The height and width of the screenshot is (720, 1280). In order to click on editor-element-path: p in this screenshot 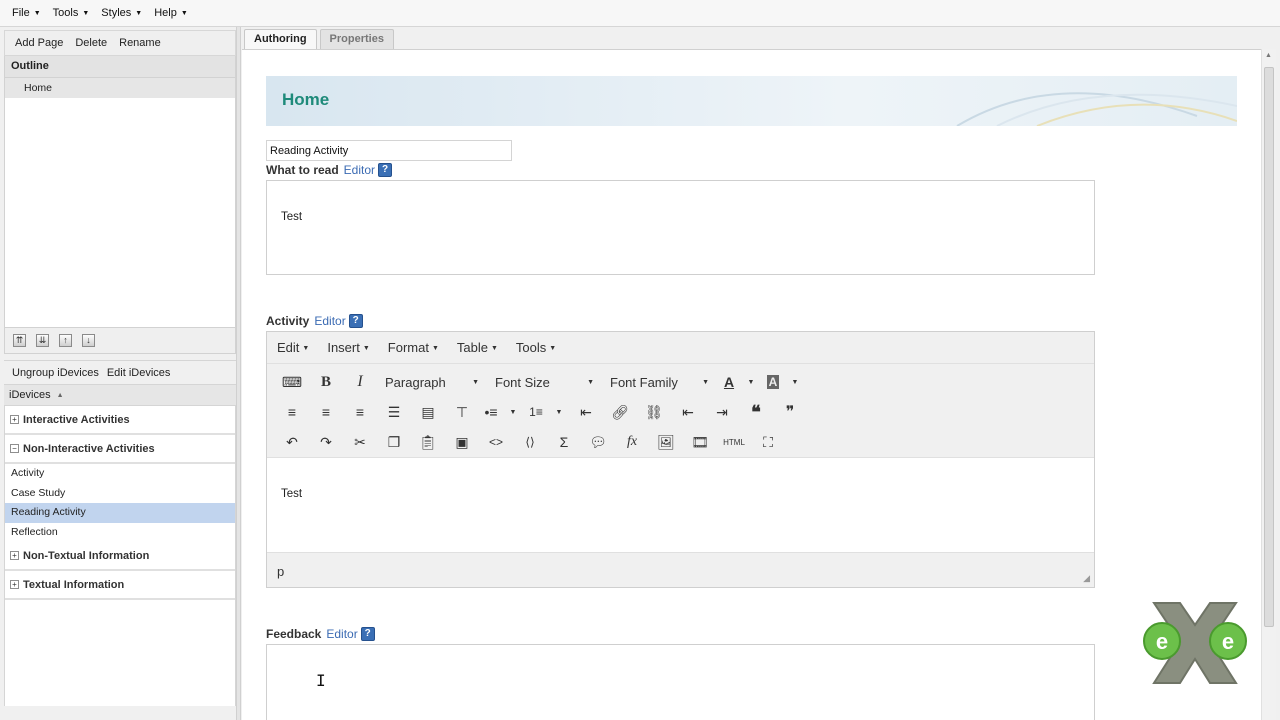, I will do `click(280, 571)`.